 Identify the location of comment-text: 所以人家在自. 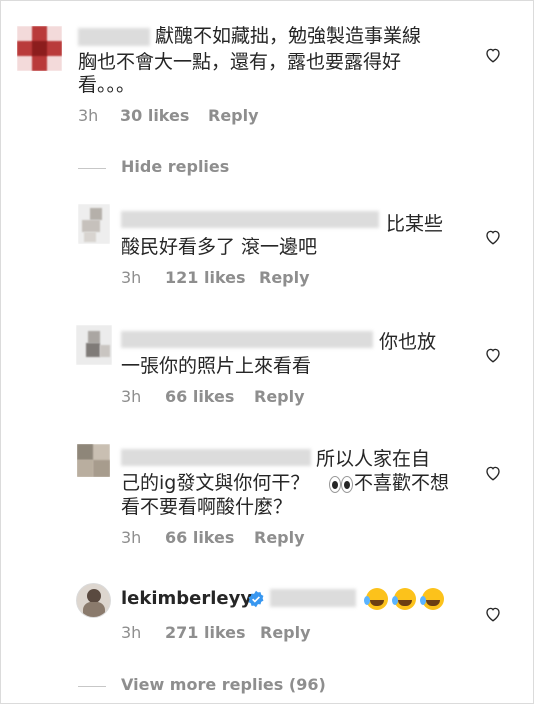
(373, 459).